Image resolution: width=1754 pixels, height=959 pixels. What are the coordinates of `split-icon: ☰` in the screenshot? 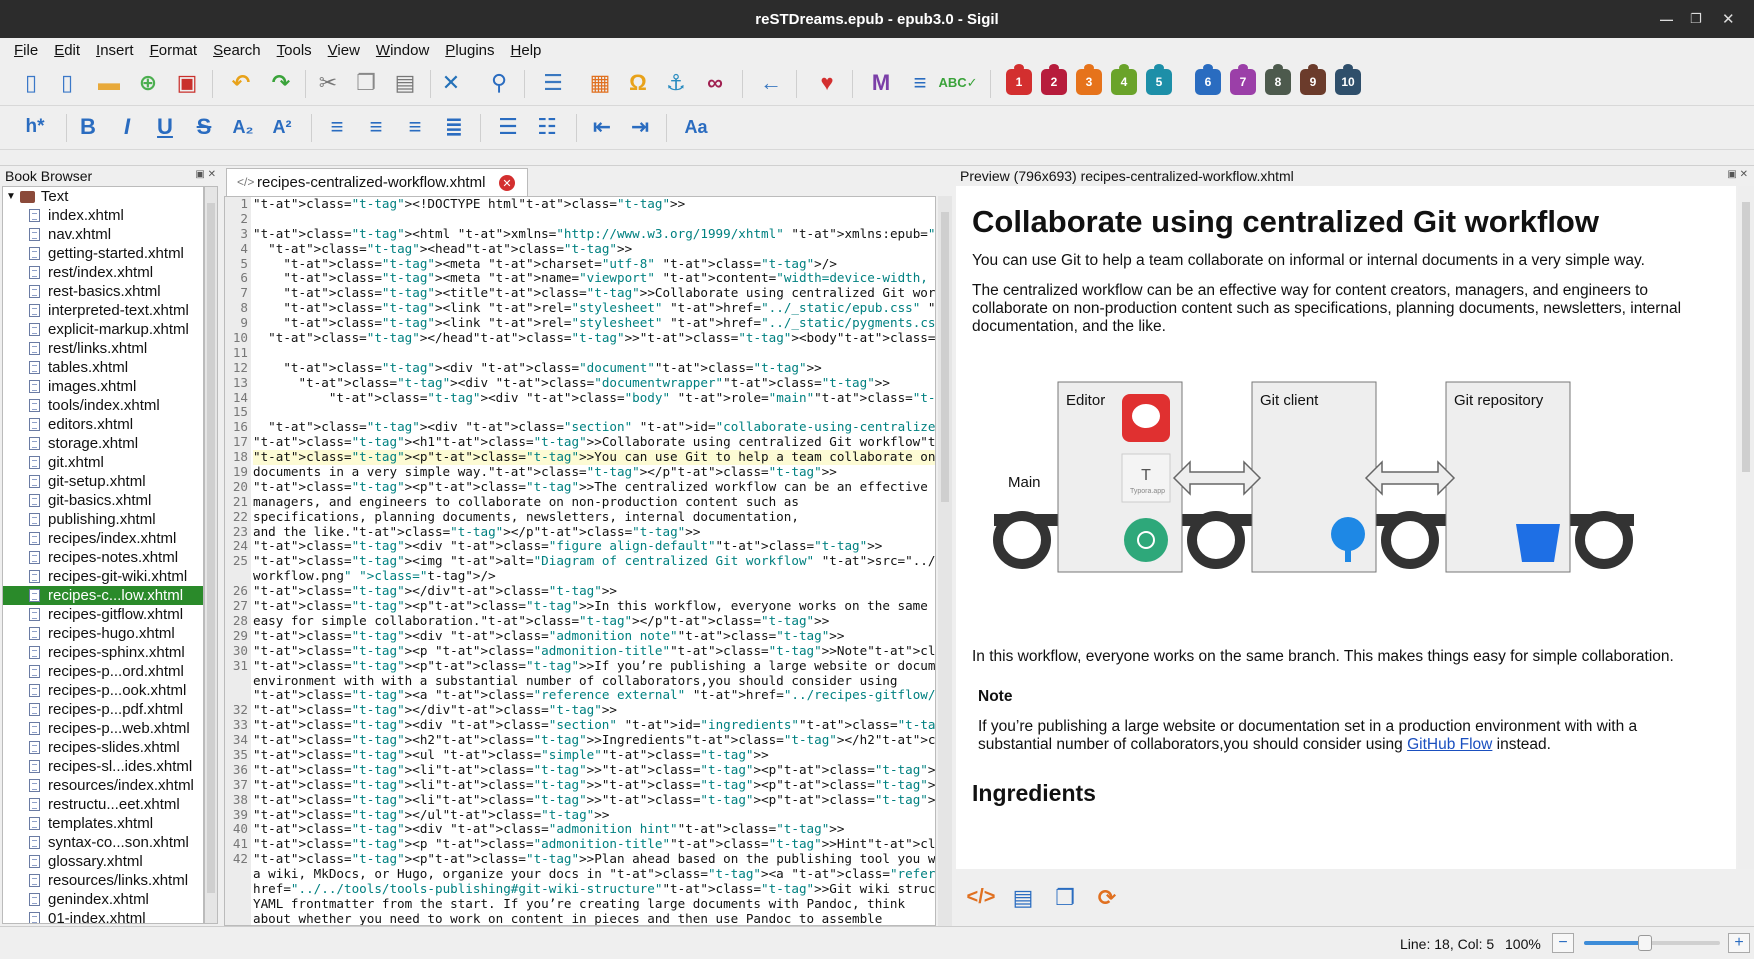 It's located at (553, 83).